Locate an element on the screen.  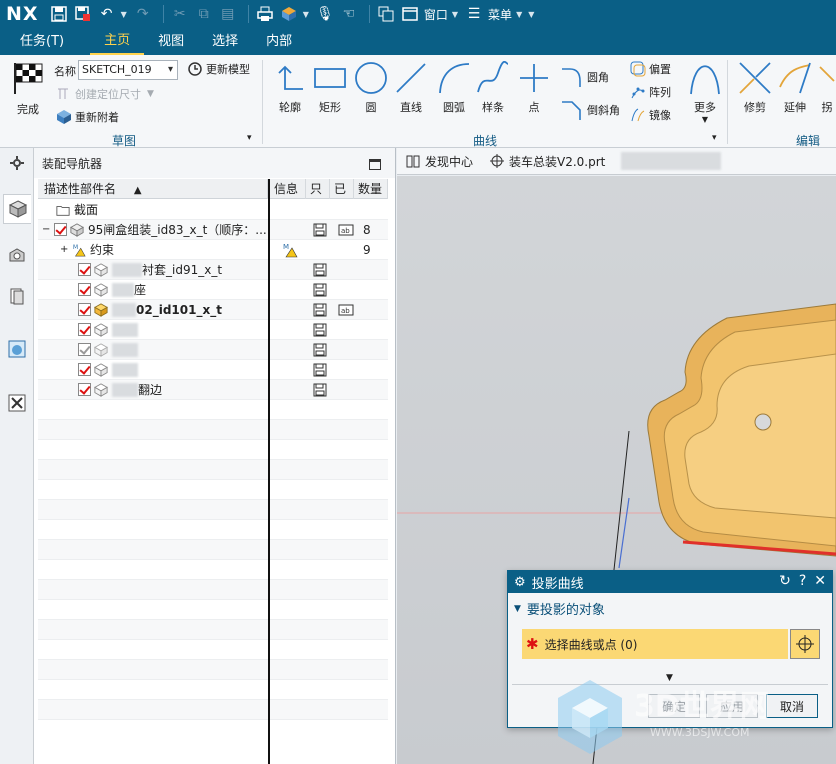
part-icon is located at coordinates (289, 14).